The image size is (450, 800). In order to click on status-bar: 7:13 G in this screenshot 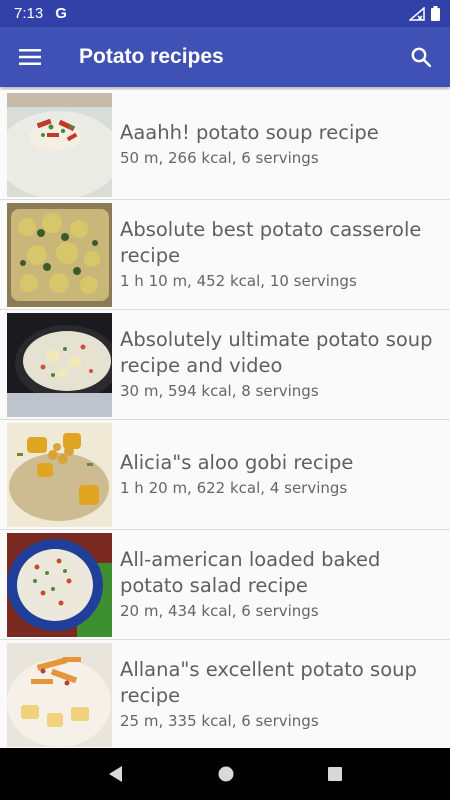, I will do `click(225, 13)`.